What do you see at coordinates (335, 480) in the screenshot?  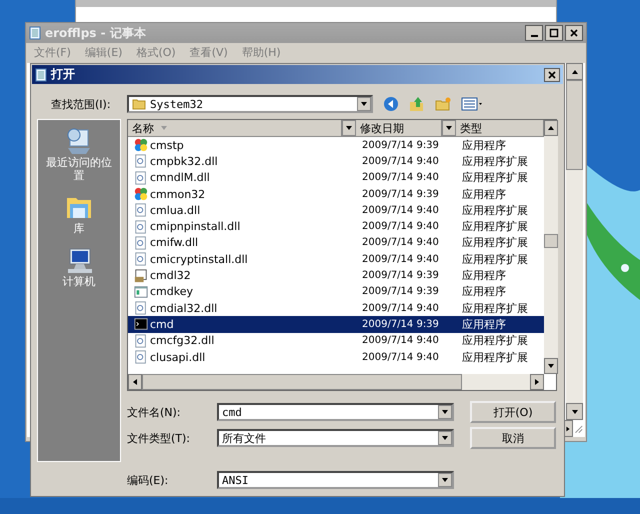 I see `dropdown-field: ANSI` at bounding box center [335, 480].